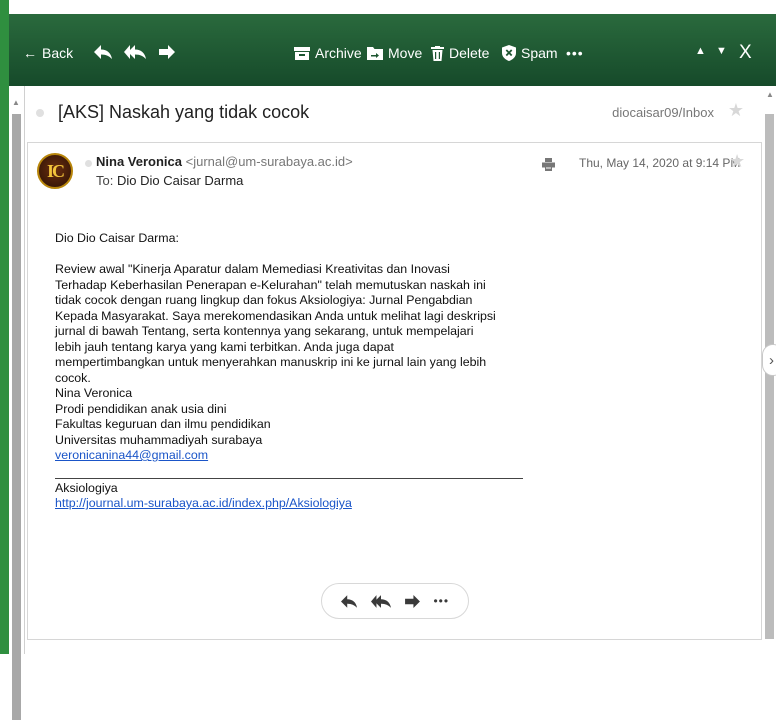 The image size is (776, 720). I want to click on printer-icon, so click(548, 164).